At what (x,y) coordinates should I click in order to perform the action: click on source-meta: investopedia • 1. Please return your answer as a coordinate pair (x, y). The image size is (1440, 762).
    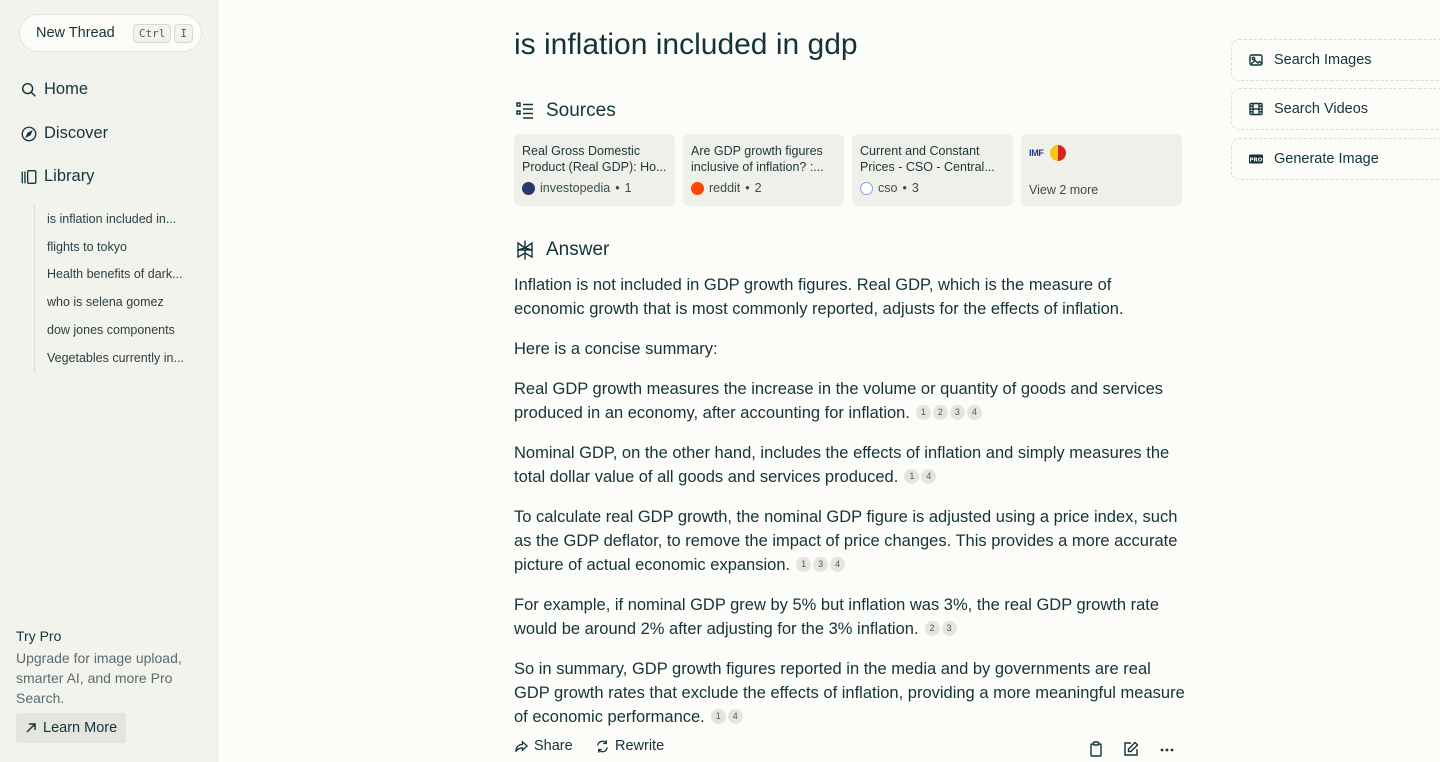
    Looking at the image, I should click on (594, 188).